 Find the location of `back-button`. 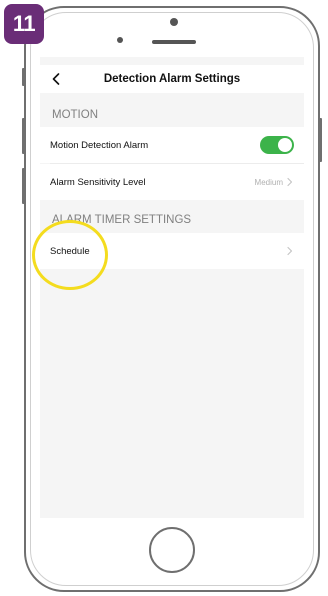

back-button is located at coordinates (56, 79).